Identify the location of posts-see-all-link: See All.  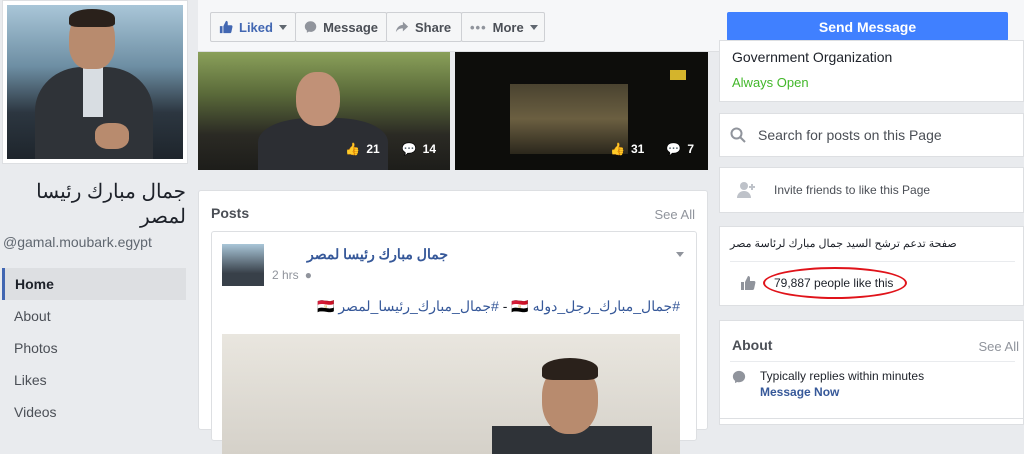
(675, 214).